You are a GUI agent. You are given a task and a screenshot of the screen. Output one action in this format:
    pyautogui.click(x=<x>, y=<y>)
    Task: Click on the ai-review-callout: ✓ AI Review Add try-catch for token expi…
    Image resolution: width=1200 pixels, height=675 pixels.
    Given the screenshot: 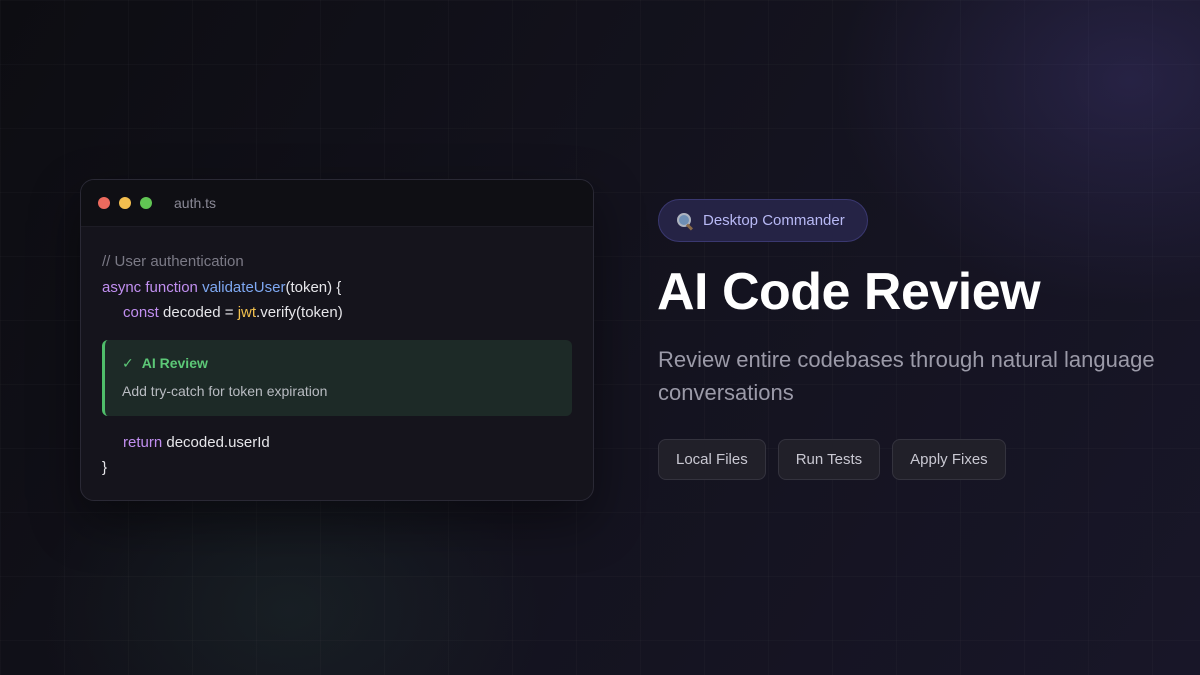 What is the action you would take?
    pyautogui.click(x=337, y=377)
    